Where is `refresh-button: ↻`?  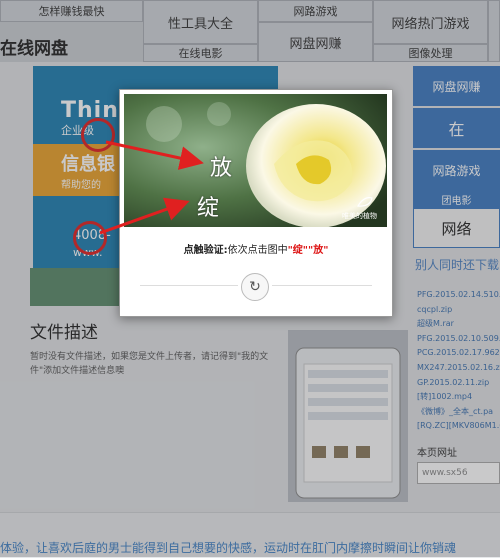
refresh-button: ↻ is located at coordinates (255, 287).